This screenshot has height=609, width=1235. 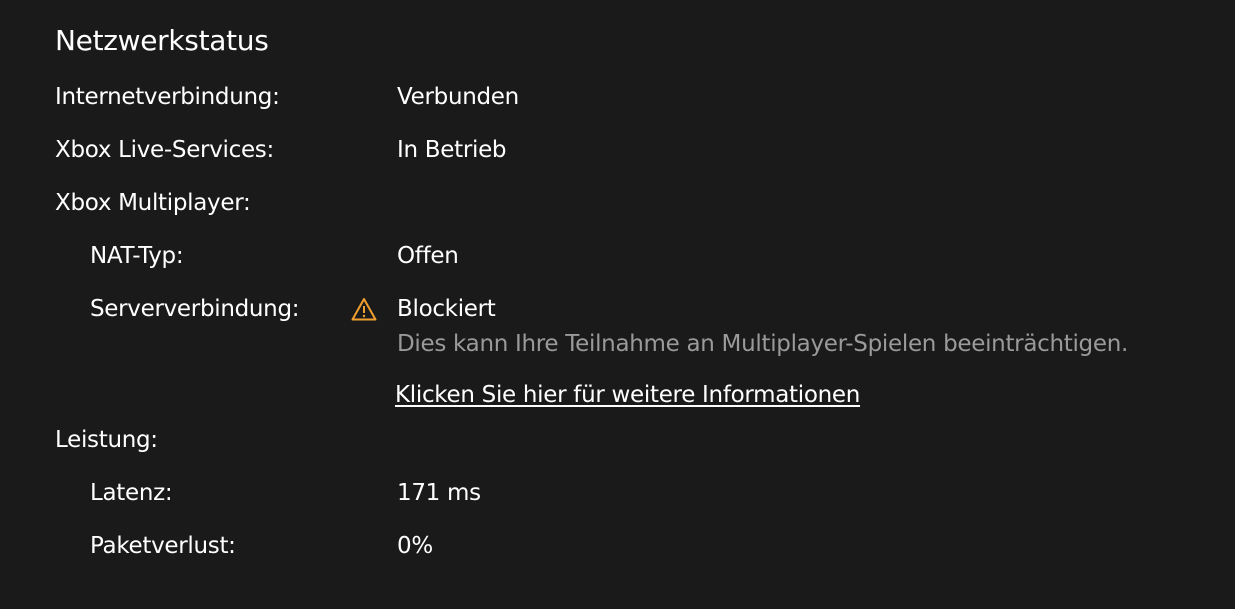 What do you see at coordinates (439, 493) in the screenshot?
I see `latency-value: 171 ms` at bounding box center [439, 493].